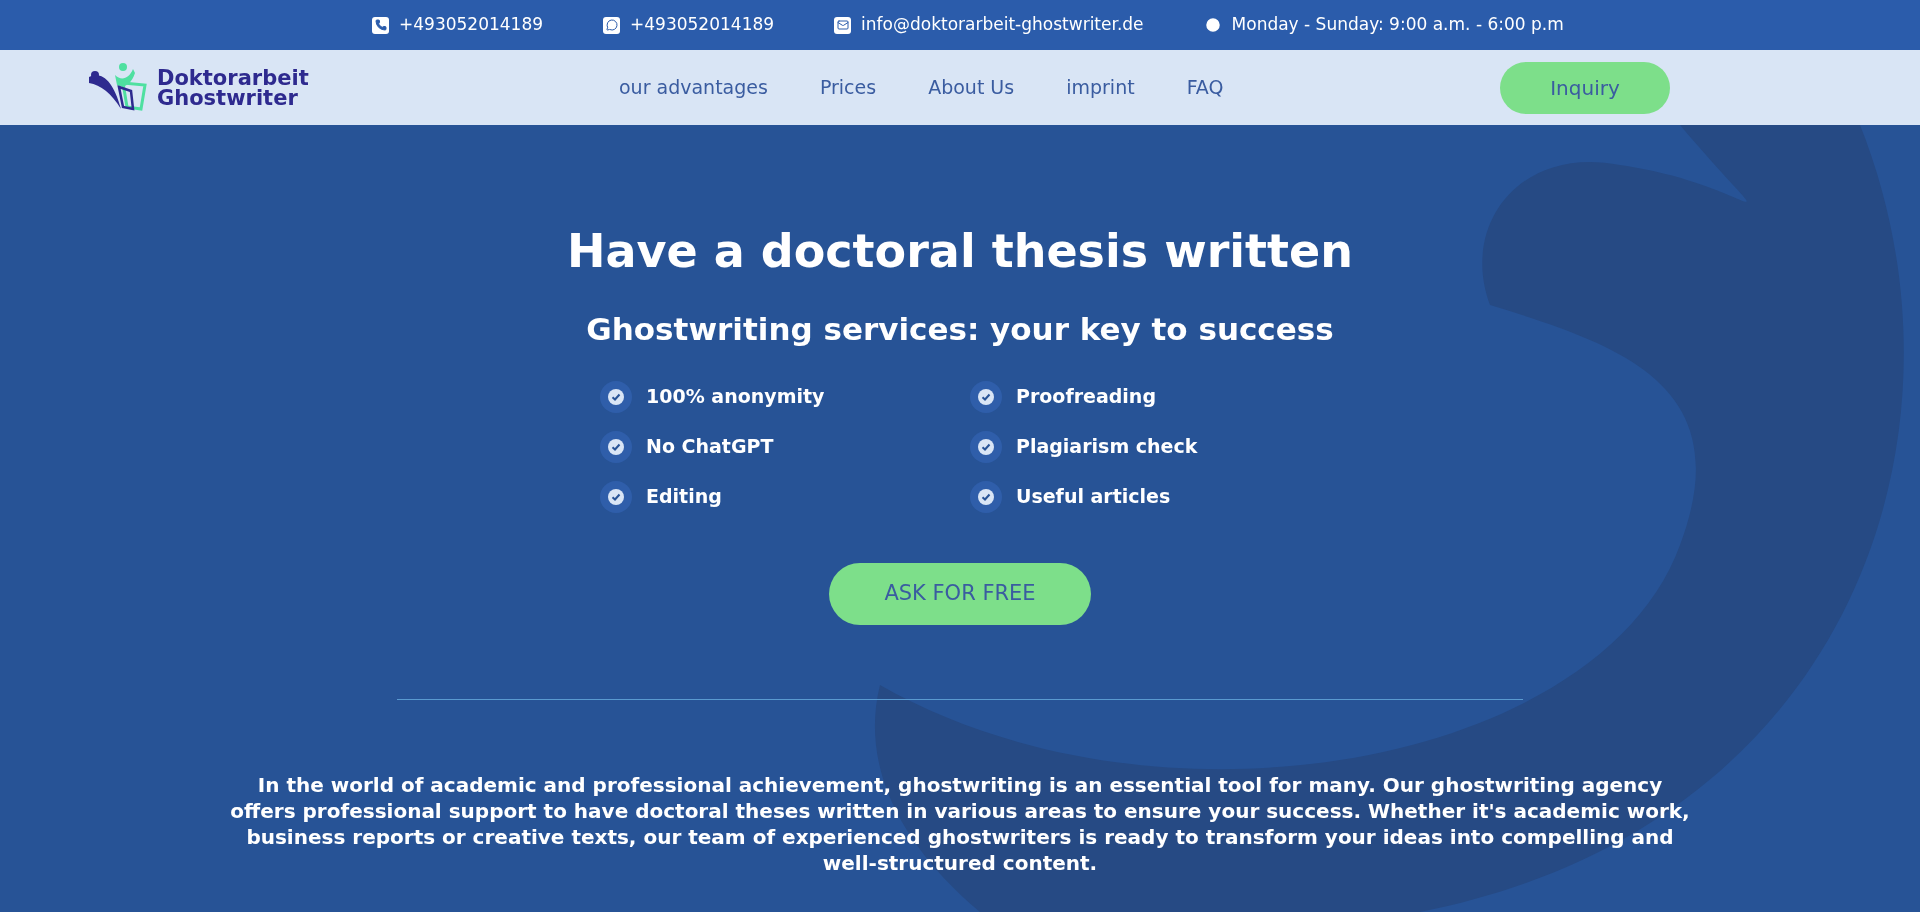  What do you see at coordinates (1397, 25) in the screenshot?
I see `contact-text: Monday - Sunday: 9:00 a.m. - 6:00 p.m` at bounding box center [1397, 25].